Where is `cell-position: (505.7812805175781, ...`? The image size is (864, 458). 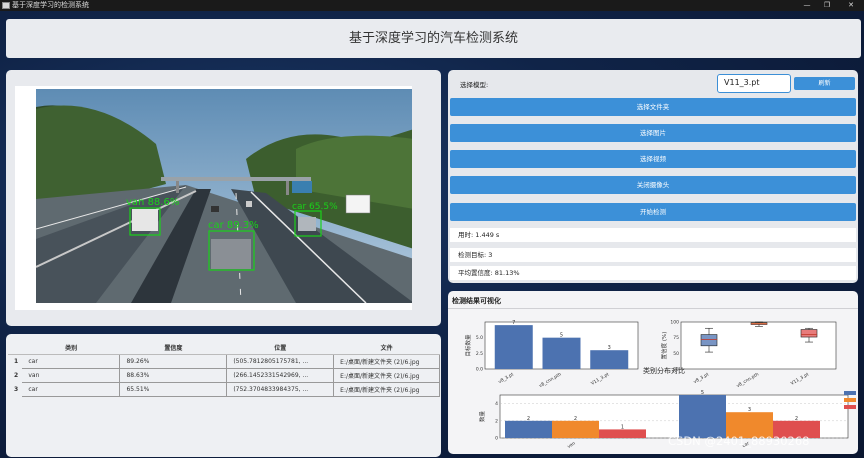 cell-position: (505.7812805175781, ... is located at coordinates (280, 361).